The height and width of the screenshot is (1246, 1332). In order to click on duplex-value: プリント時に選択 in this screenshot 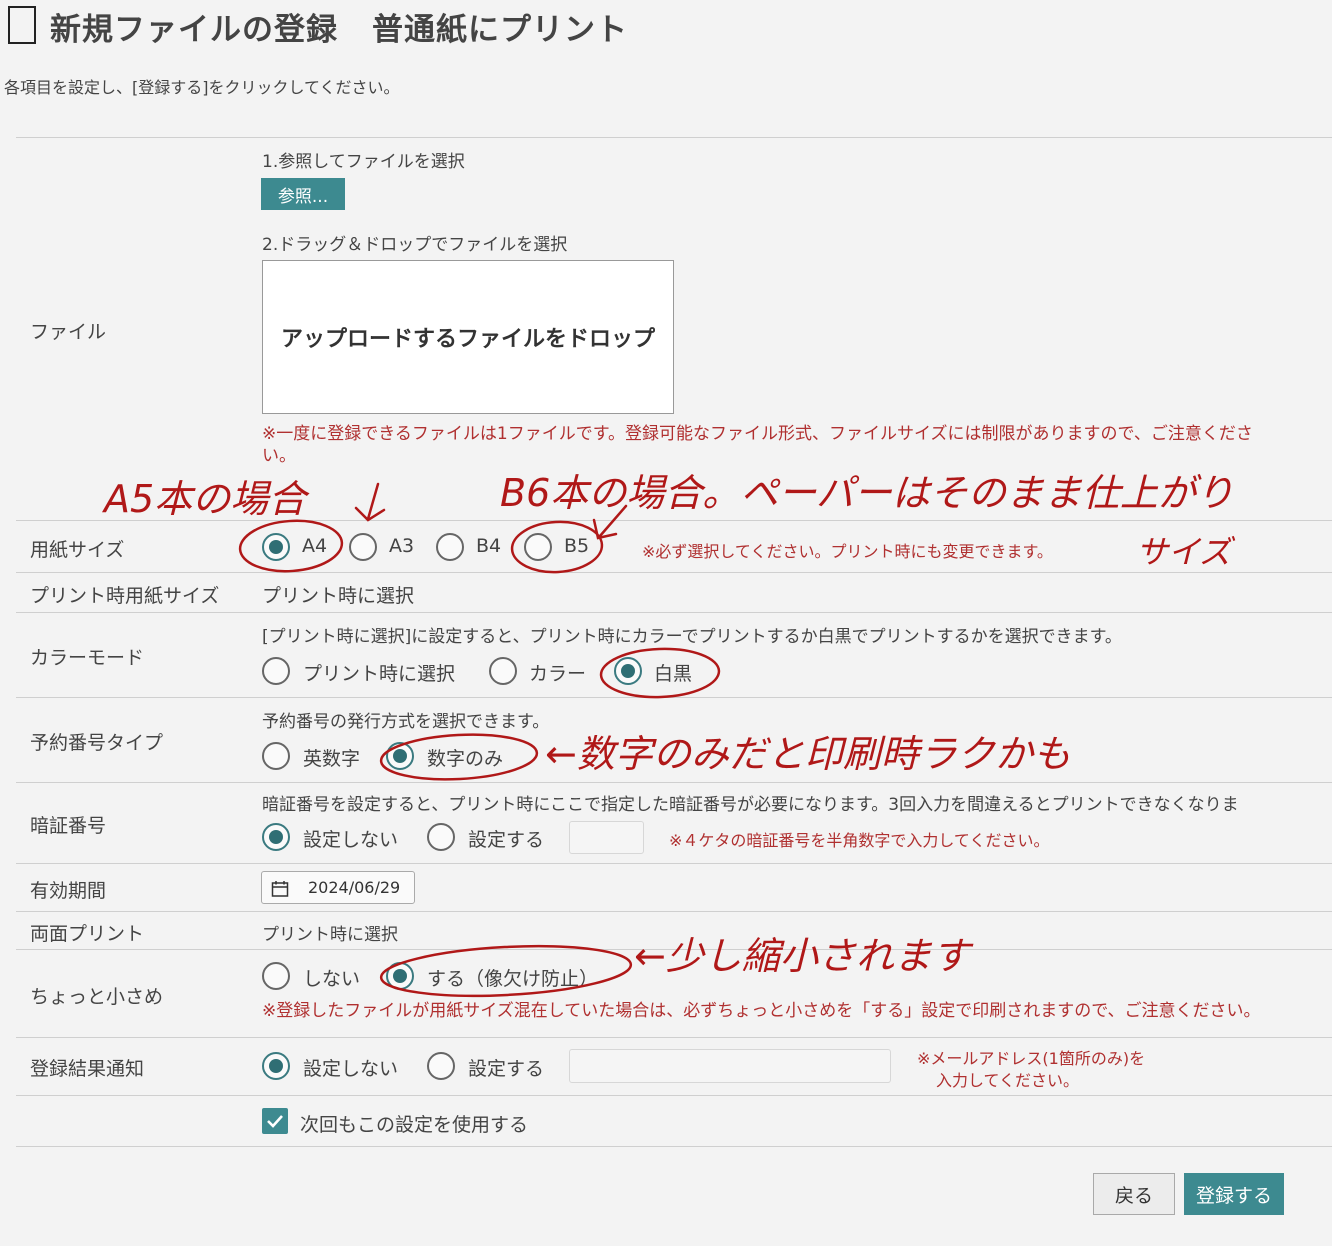, I will do `click(330, 935)`.